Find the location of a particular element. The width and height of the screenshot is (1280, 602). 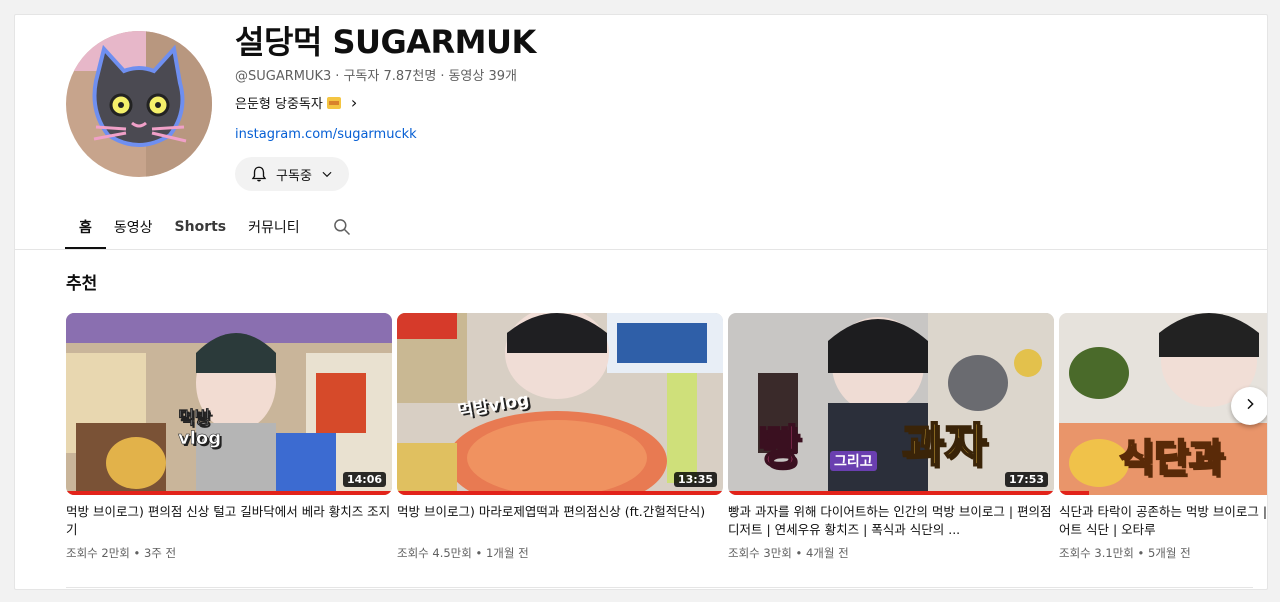

video-thumbnail: 먹방 vlog 14:06 is located at coordinates (229, 404).